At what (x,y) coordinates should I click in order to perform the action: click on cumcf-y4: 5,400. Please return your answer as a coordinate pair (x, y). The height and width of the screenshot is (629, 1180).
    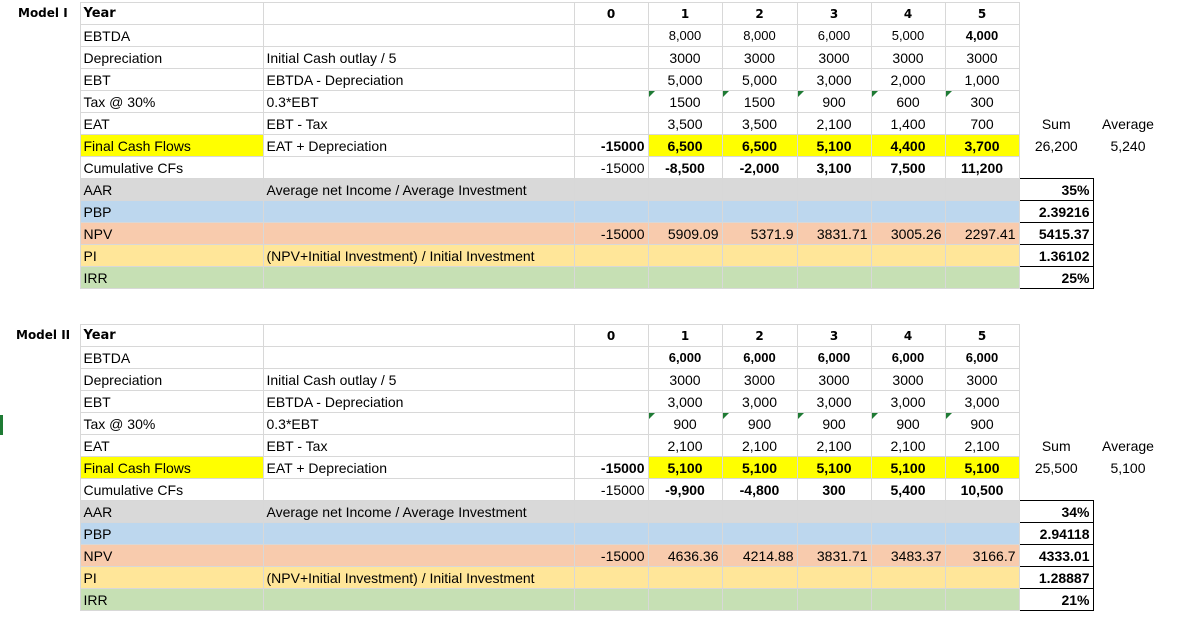
    Looking at the image, I should click on (908, 489).